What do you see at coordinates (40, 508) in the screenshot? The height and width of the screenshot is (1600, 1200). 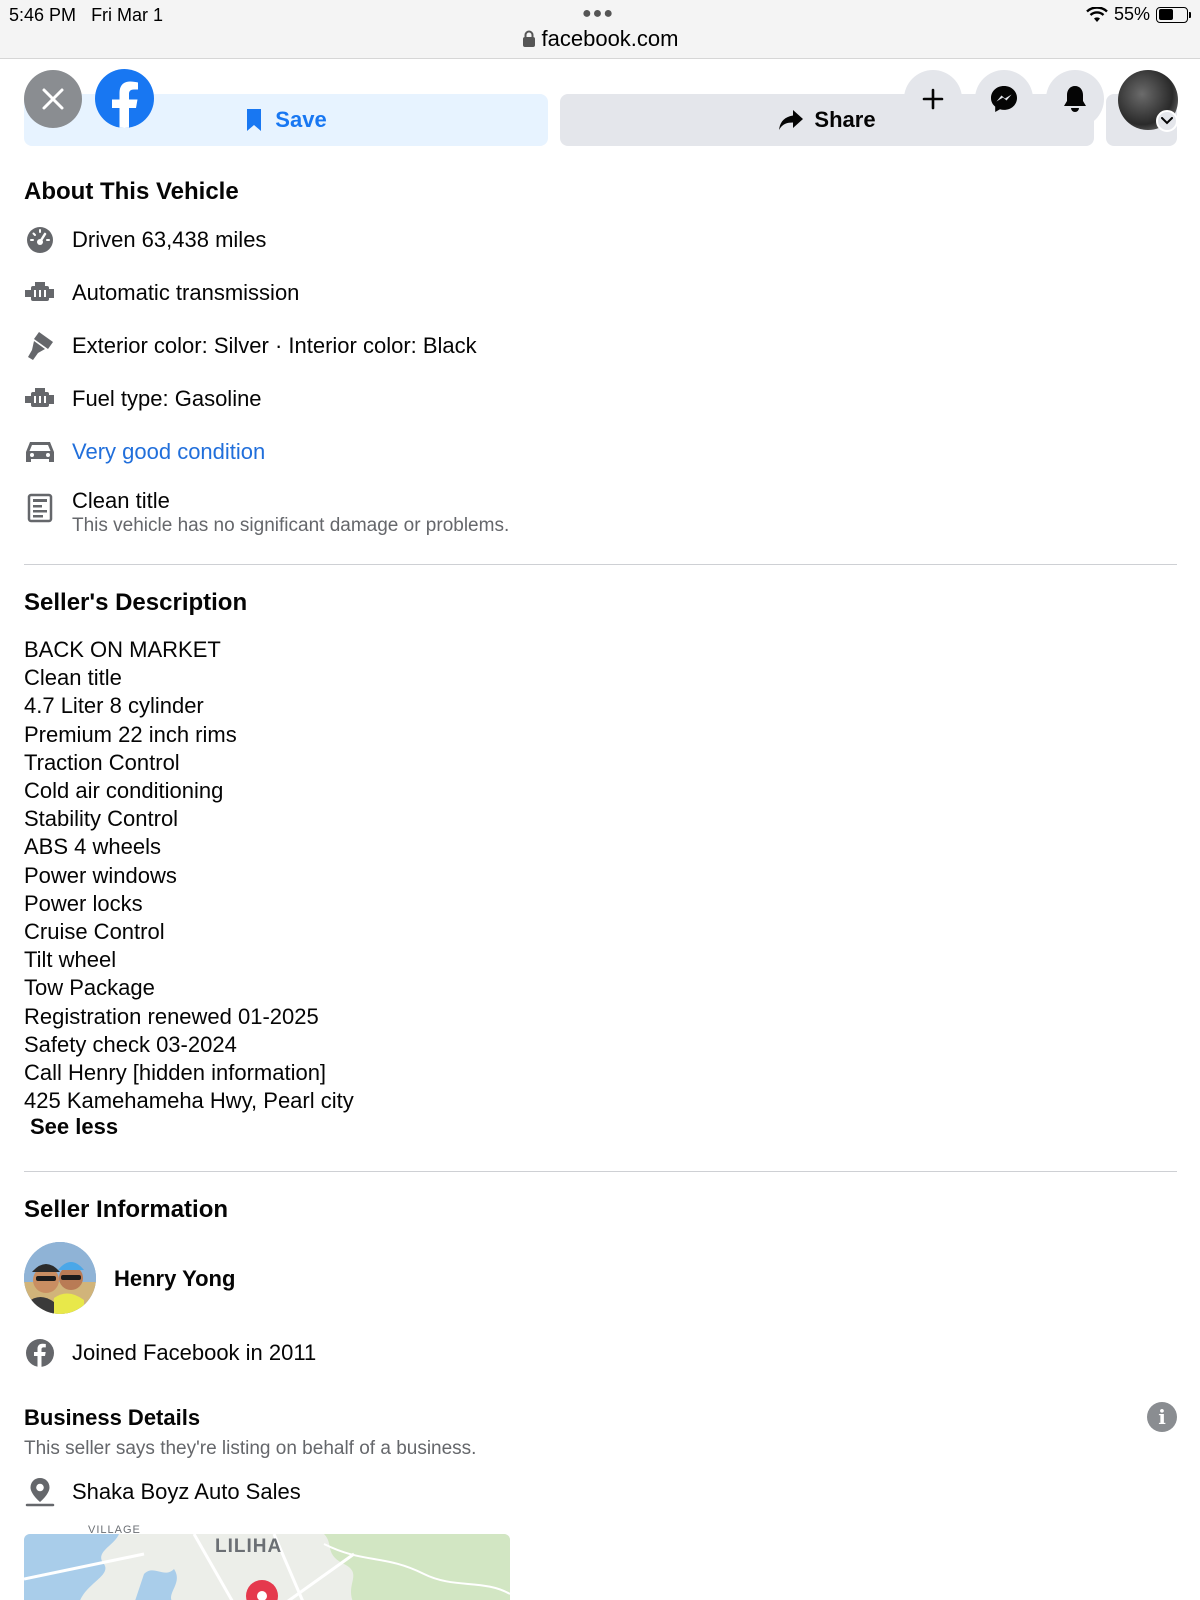 I see `document-icon` at bounding box center [40, 508].